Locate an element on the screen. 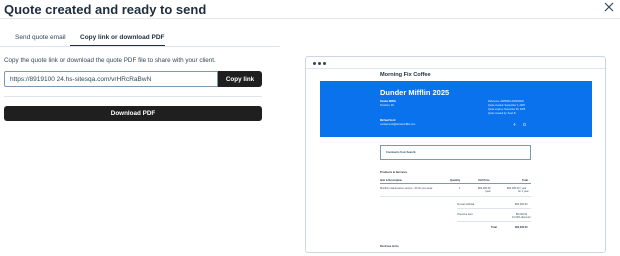  col-unit-price: Unit Price is located at coordinates (484, 180).